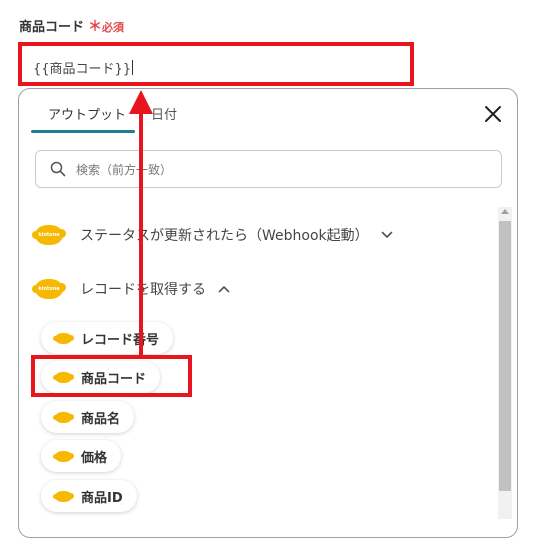 Image resolution: width=548 pixels, height=538 pixels. Describe the element at coordinates (102, 498) in the screenshot. I see `output-item-label: 商品ID` at that location.